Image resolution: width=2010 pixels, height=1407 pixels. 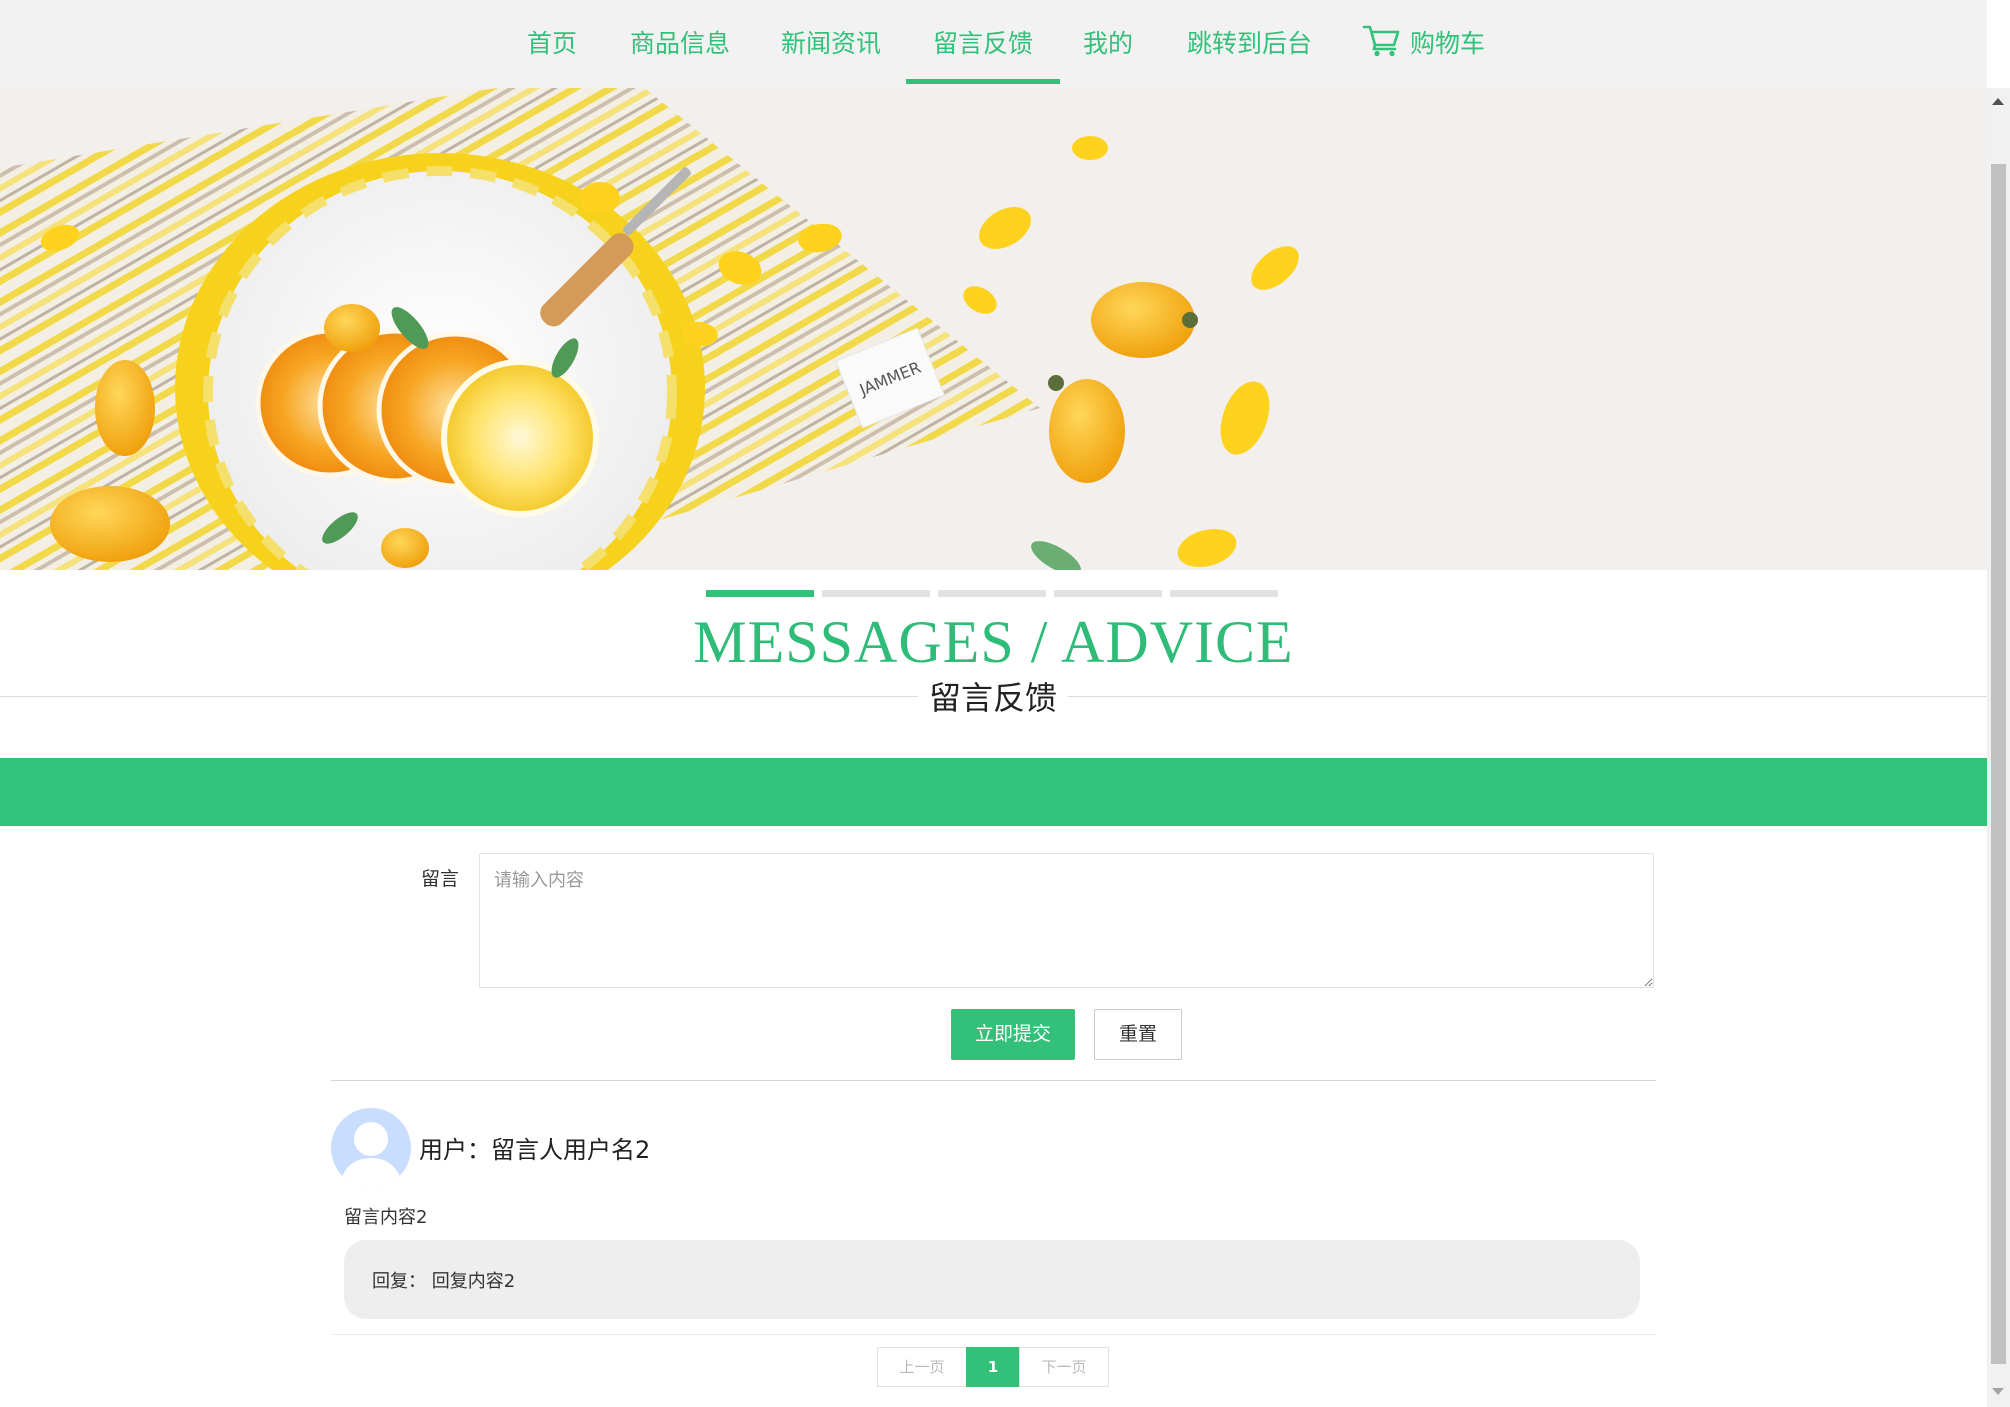 I want to click on carousel-indicators, so click(x=993, y=593).